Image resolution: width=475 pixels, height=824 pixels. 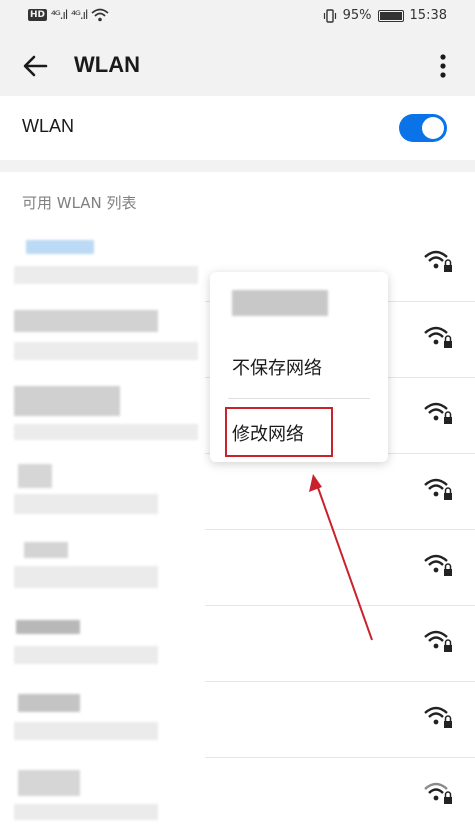 What do you see at coordinates (443, 66) in the screenshot?
I see `more-vertical-icon` at bounding box center [443, 66].